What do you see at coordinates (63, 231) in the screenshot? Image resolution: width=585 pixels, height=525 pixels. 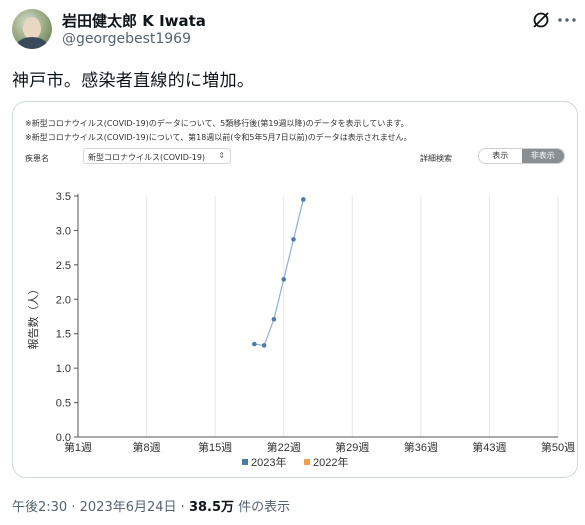 I see `y-tick-label: 3.0` at bounding box center [63, 231].